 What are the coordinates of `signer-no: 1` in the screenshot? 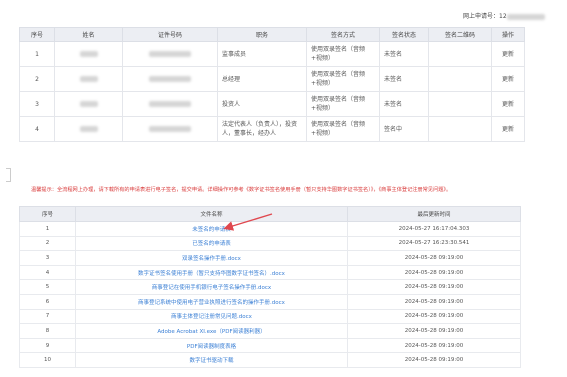 It's located at (37, 54).